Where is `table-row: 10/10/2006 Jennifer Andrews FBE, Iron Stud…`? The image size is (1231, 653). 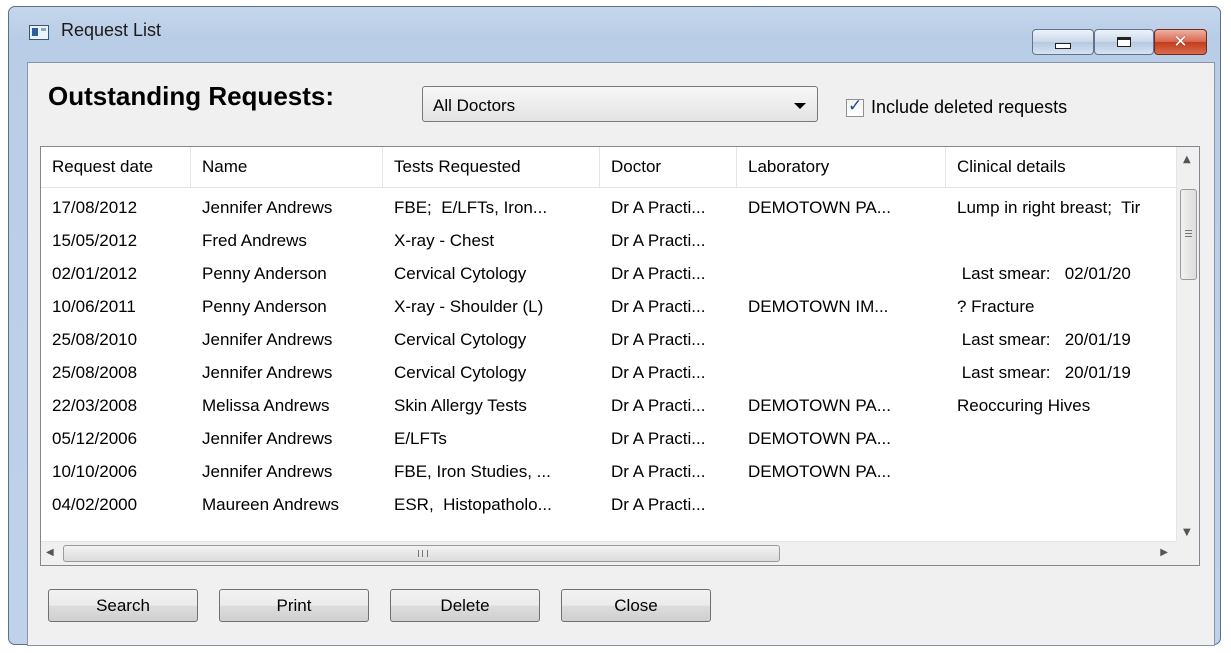
table-row: 10/10/2006 Jennifer Andrews FBE, Iron Stud… is located at coordinates (609, 471).